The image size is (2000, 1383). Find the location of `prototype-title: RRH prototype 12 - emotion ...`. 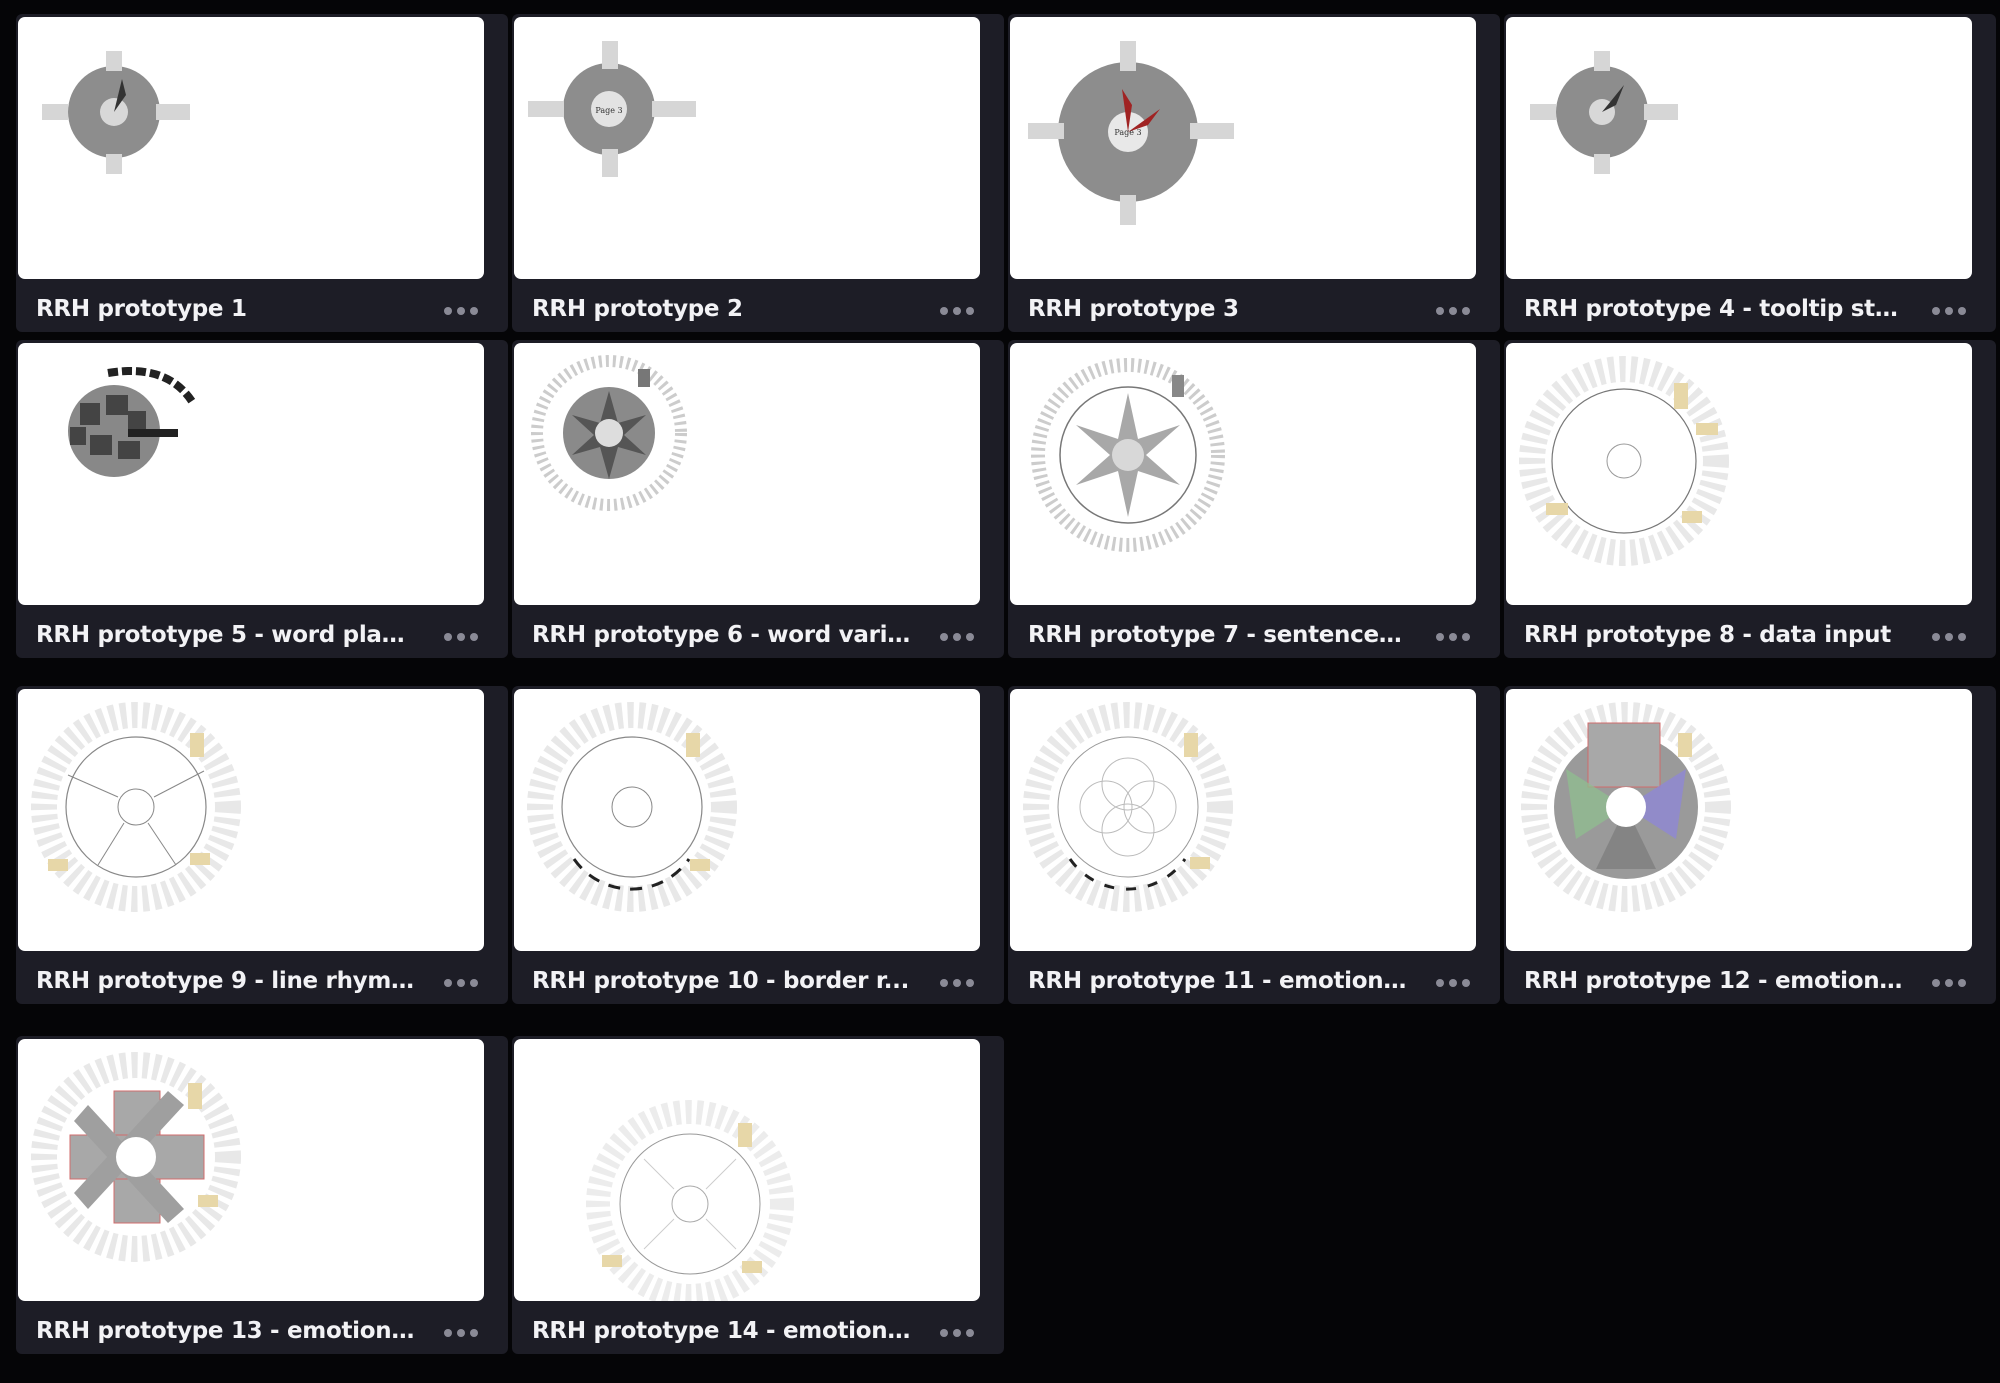

prototype-title: RRH prototype 12 - emotion ... is located at coordinates (1714, 981).